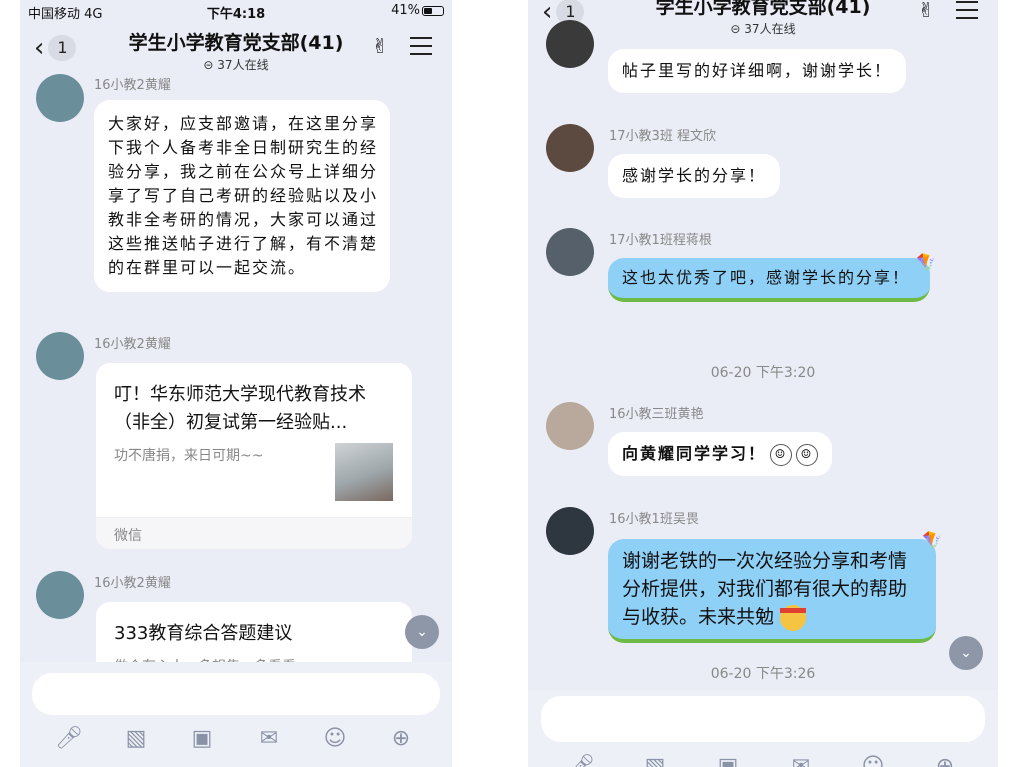 This screenshot has height=767, width=1024. What do you see at coordinates (236, 14) in the screenshot?
I see `clock: 下午4:18` at bounding box center [236, 14].